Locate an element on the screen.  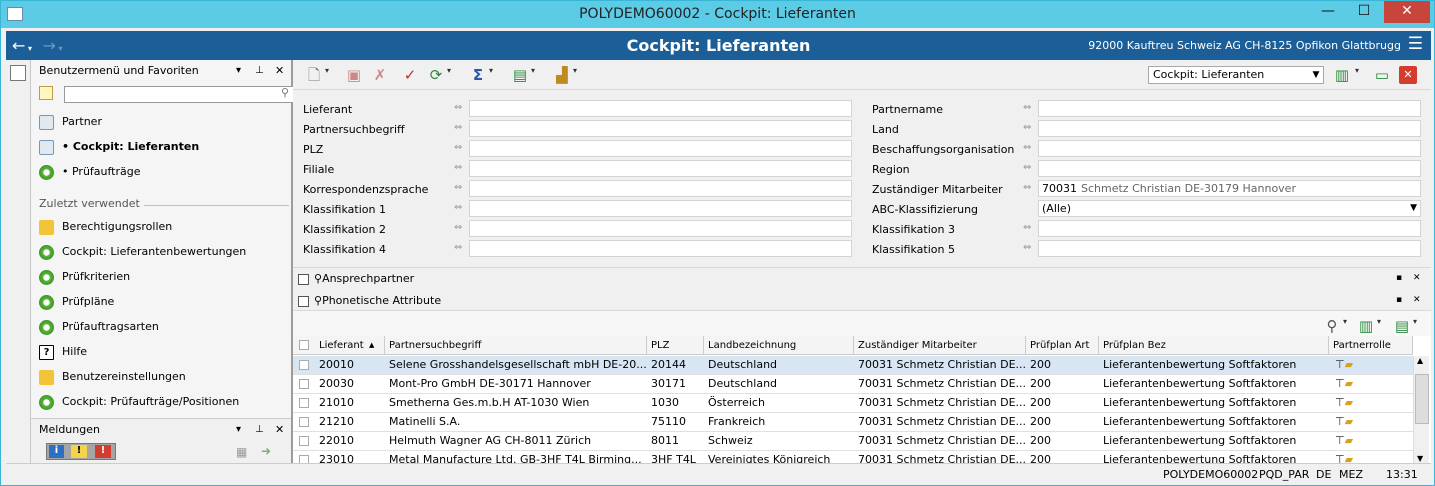
minimize-button: — is located at coordinates (1328, 12).